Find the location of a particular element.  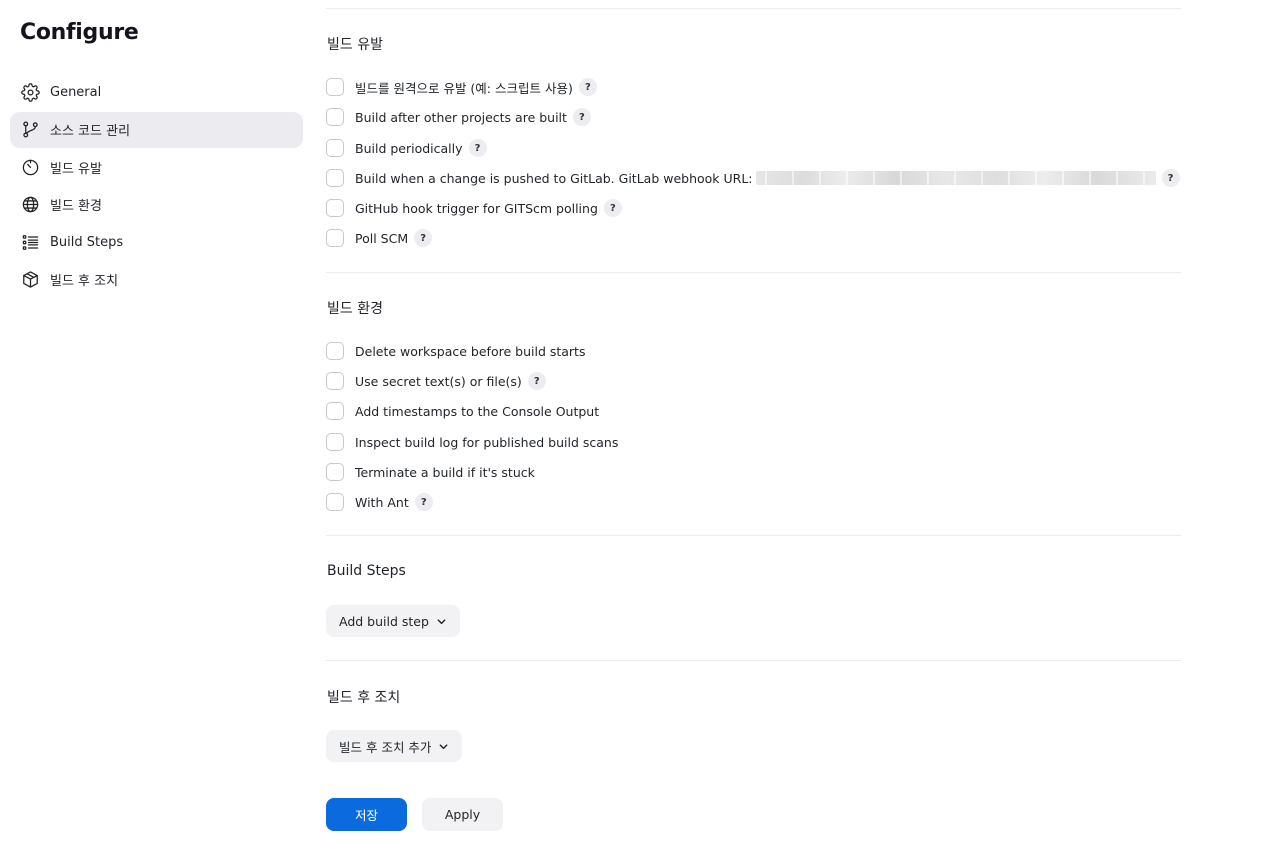

checkbox-label: Poll SCM is located at coordinates (381, 238).